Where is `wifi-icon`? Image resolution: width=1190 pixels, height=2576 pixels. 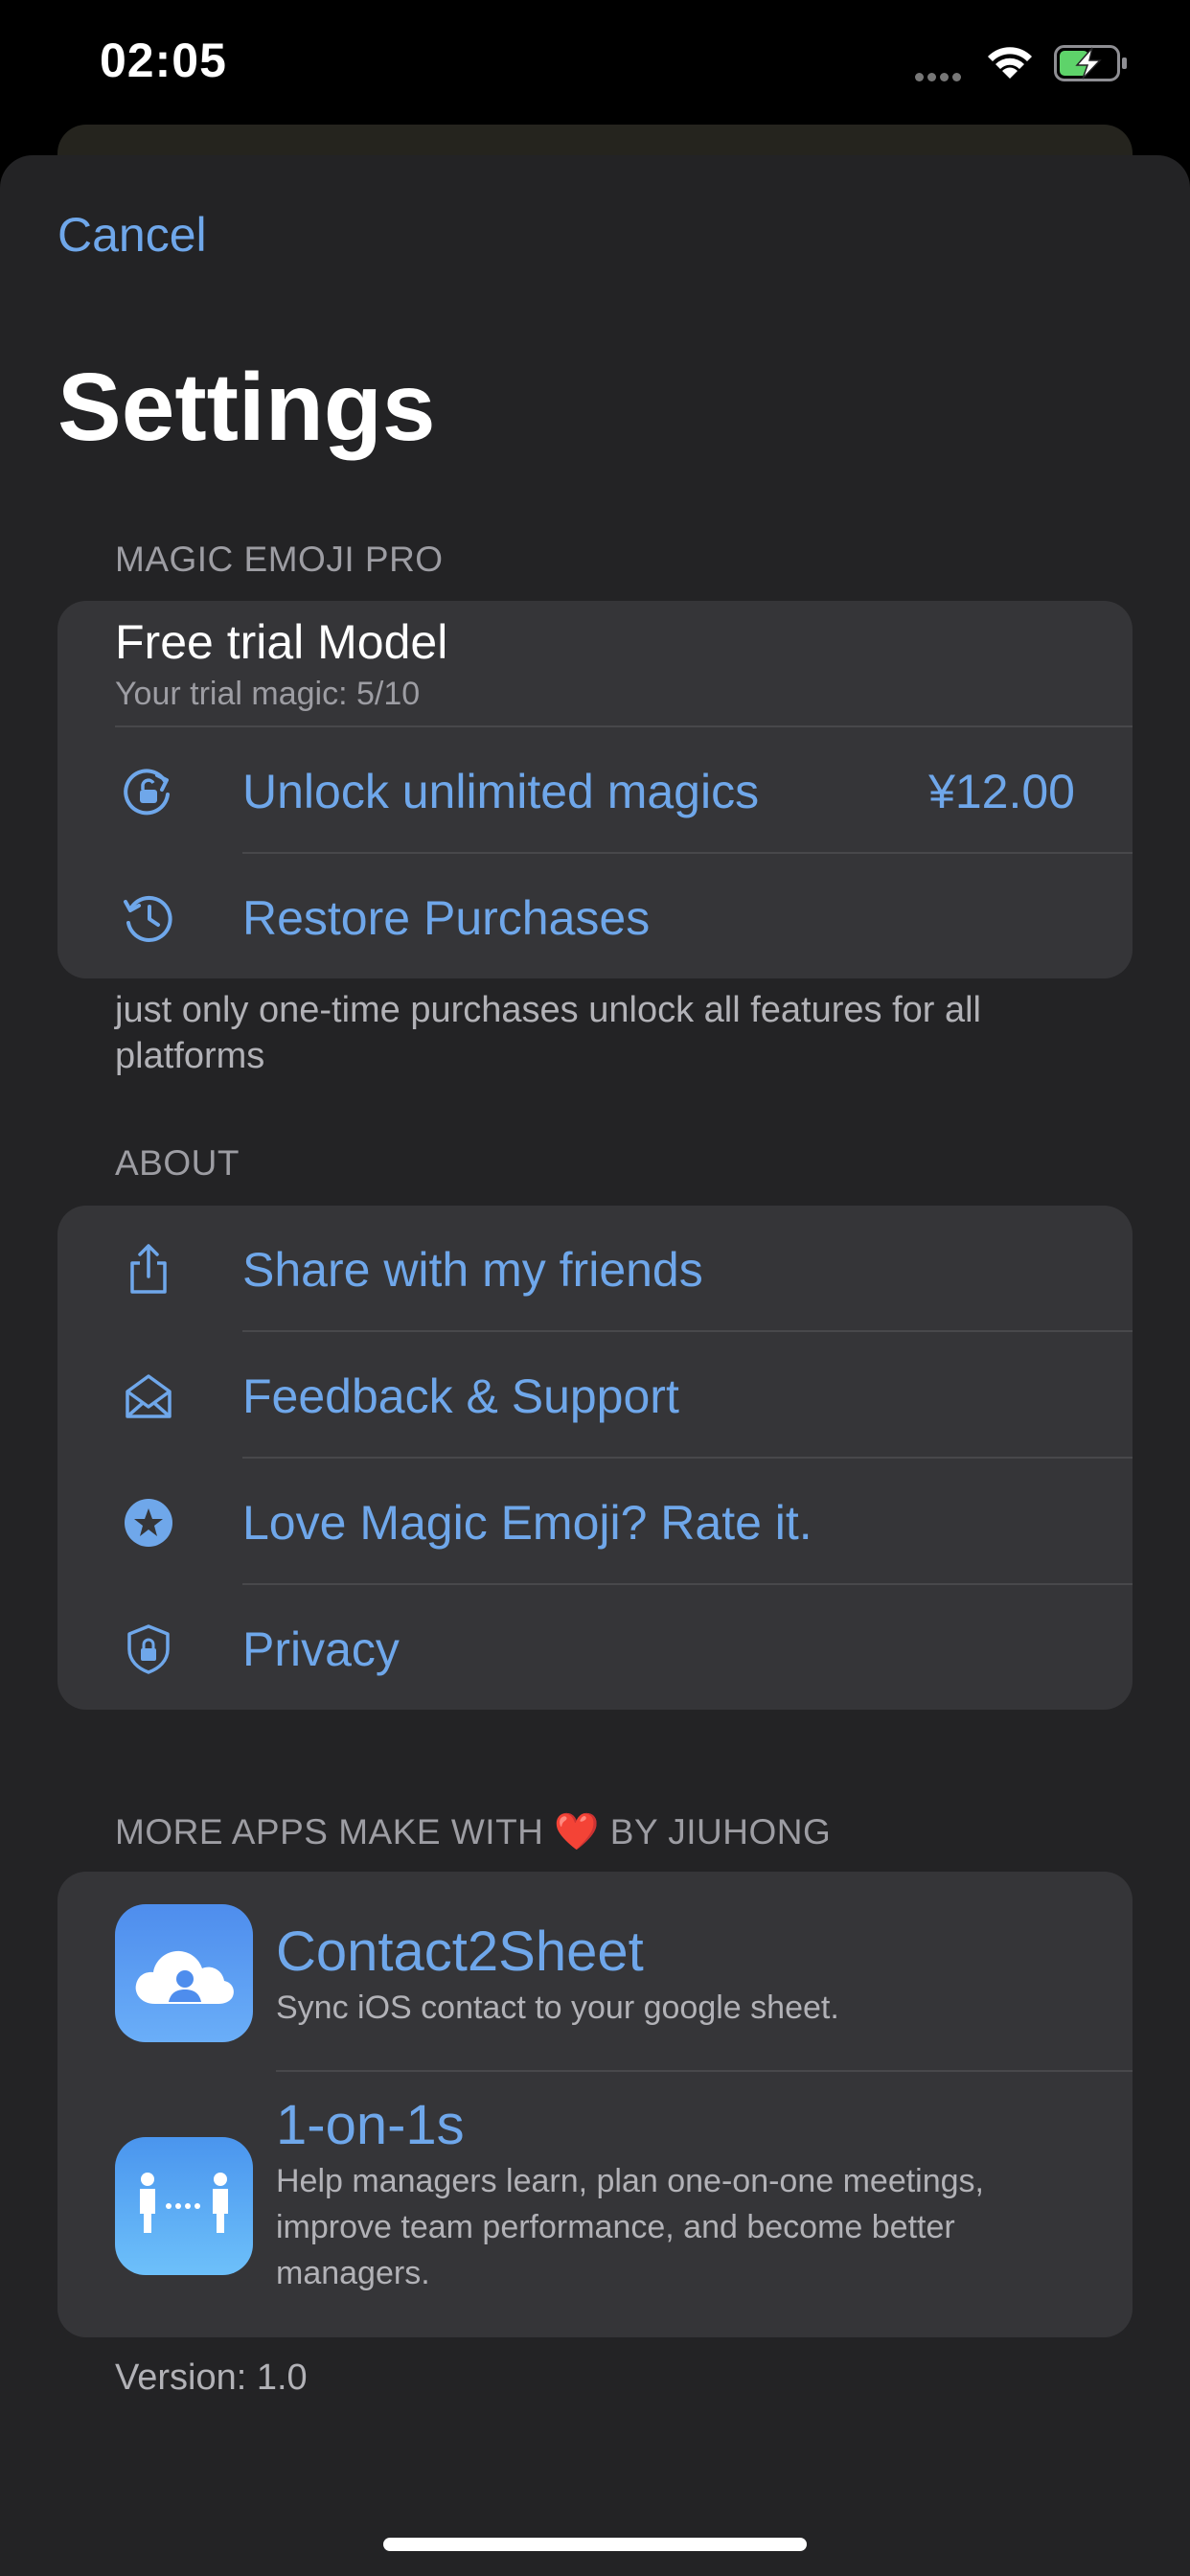
wifi-icon is located at coordinates (1010, 63).